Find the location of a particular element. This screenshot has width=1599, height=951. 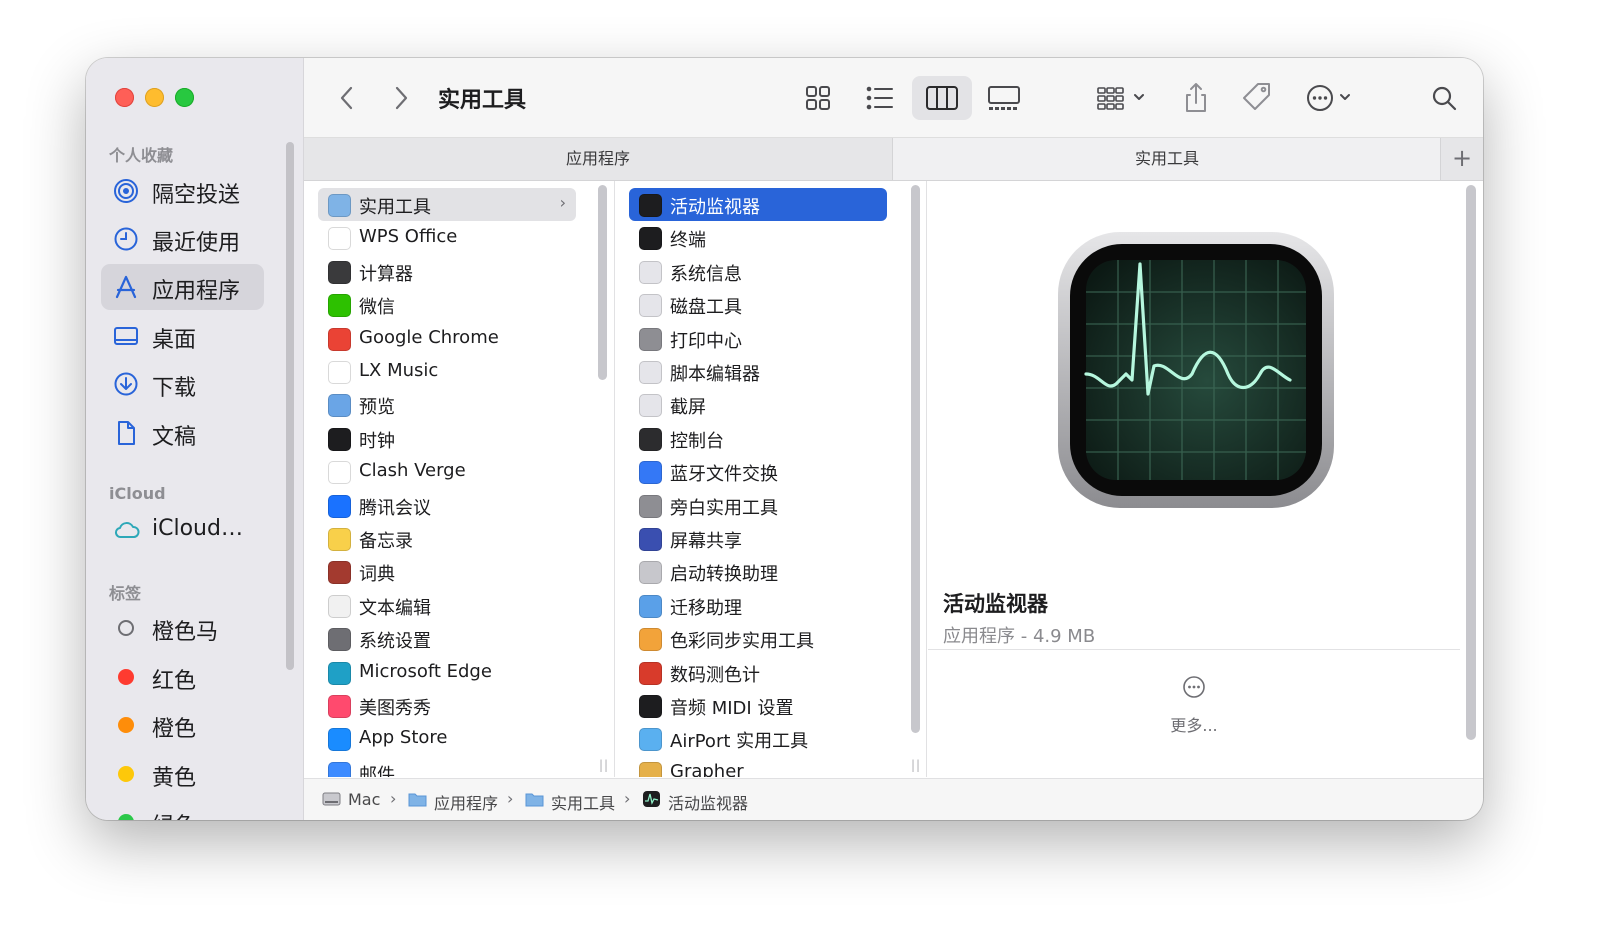

list-item-label: 文本编辑 is located at coordinates (395, 608).